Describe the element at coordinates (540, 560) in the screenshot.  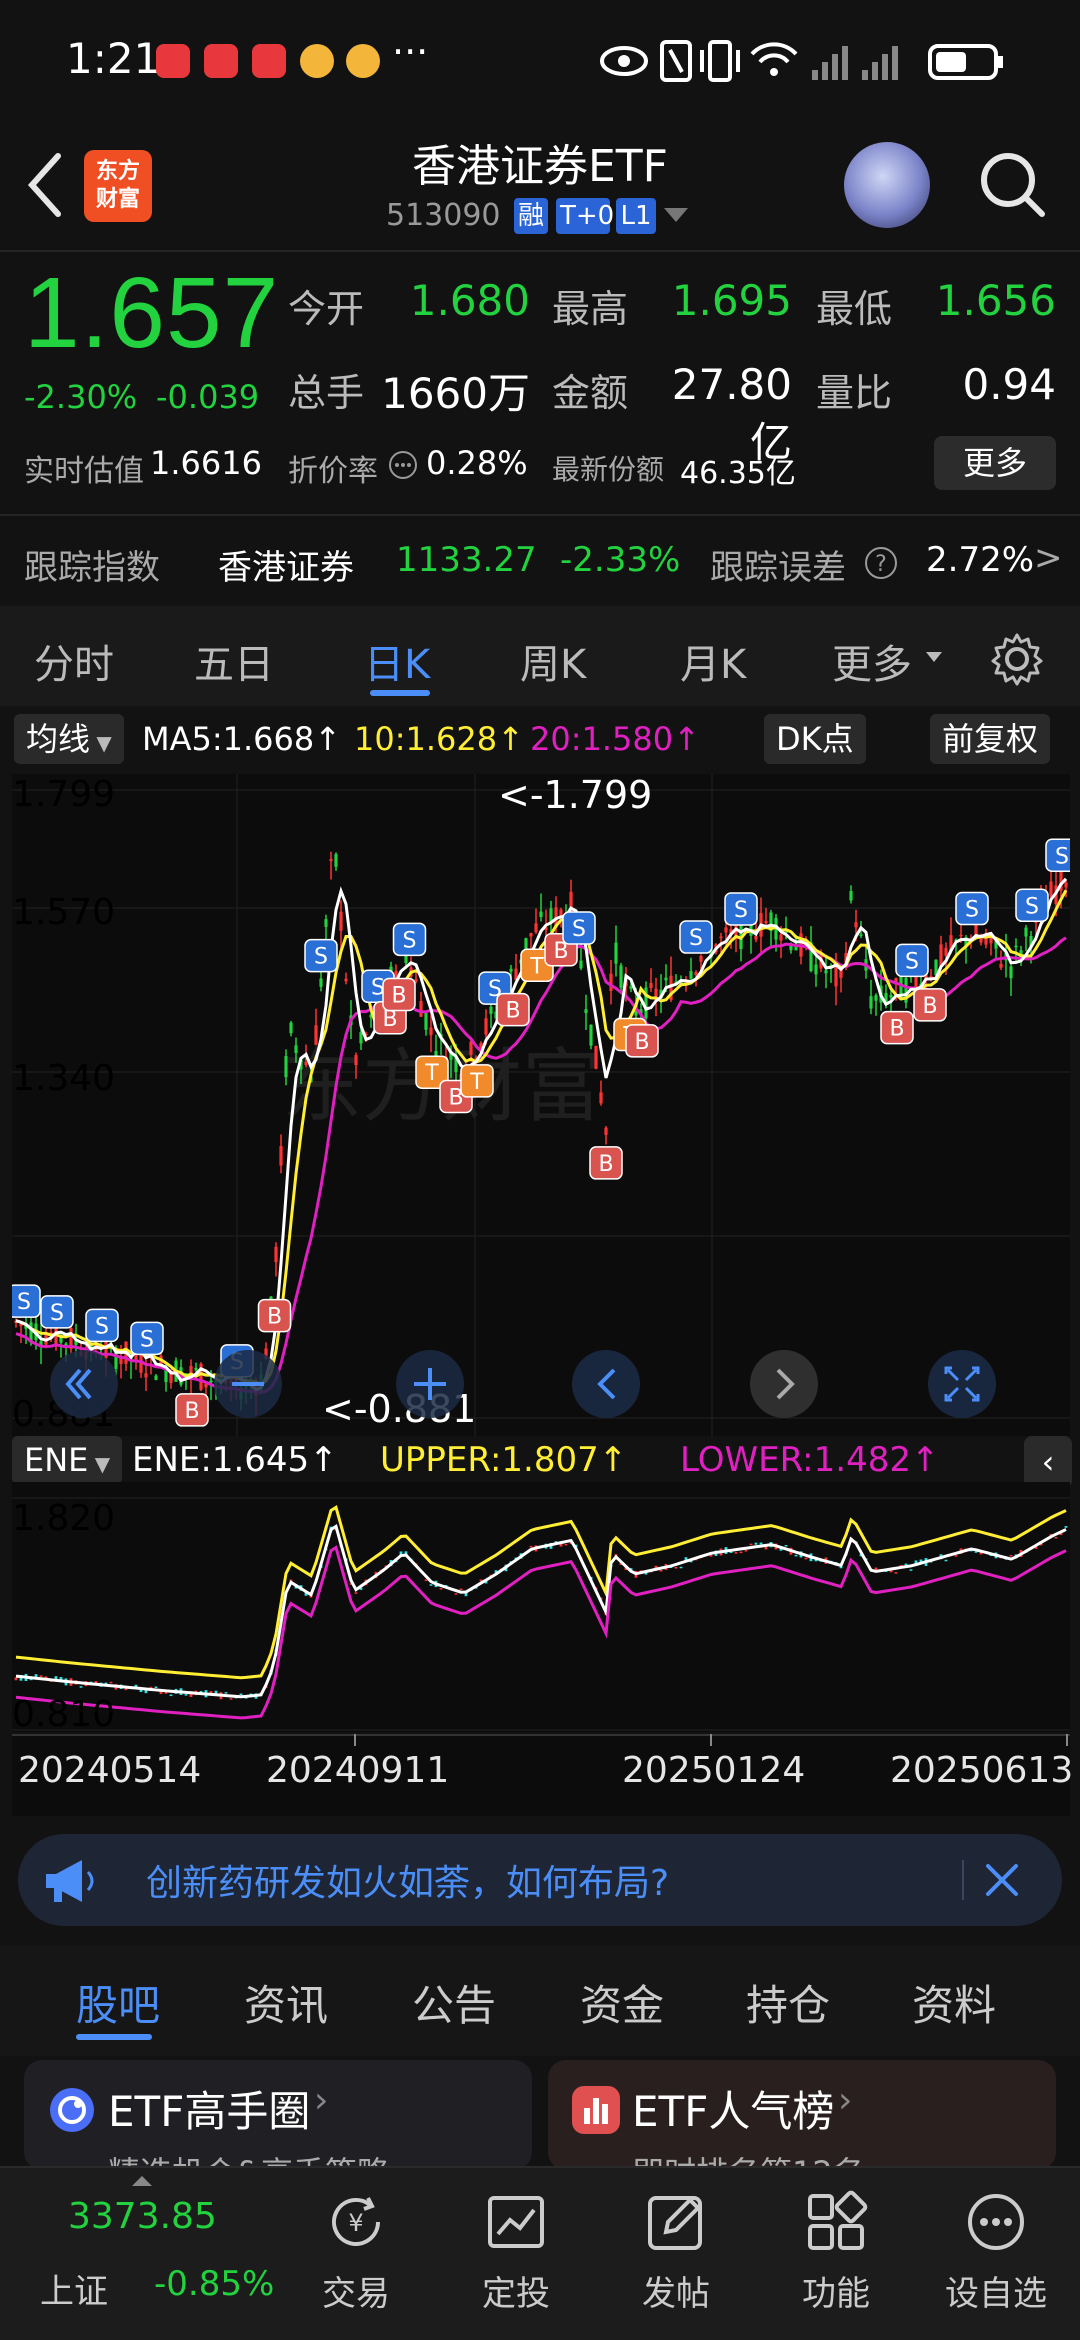
I see `tracking-index-row: 跟踪指数 香港证券 1133.27 -2.33% 跟踪误差 ? 2.72% >` at that location.